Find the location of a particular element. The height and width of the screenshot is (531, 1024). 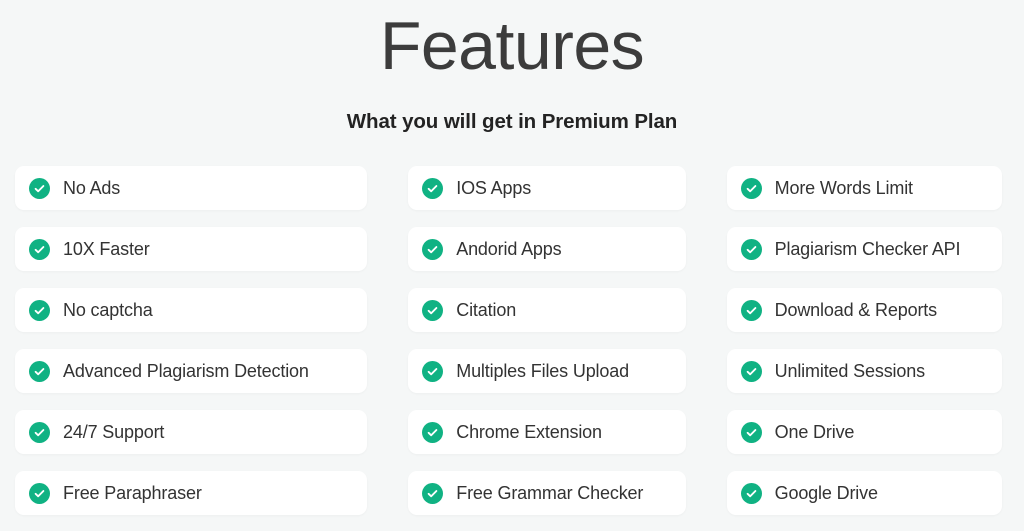

feature-card: Advanced Plagiarism Detection is located at coordinates (191, 371).